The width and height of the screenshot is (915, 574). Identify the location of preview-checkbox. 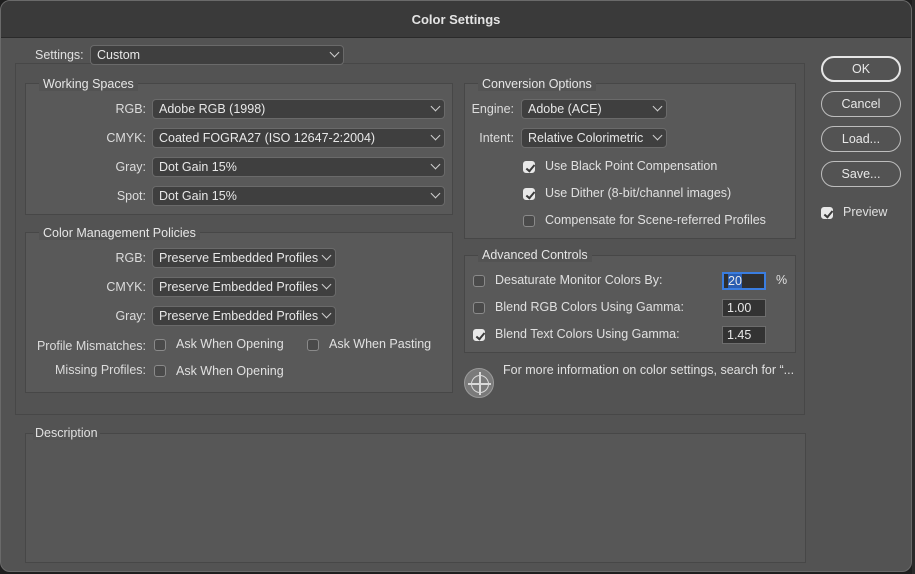
(827, 213).